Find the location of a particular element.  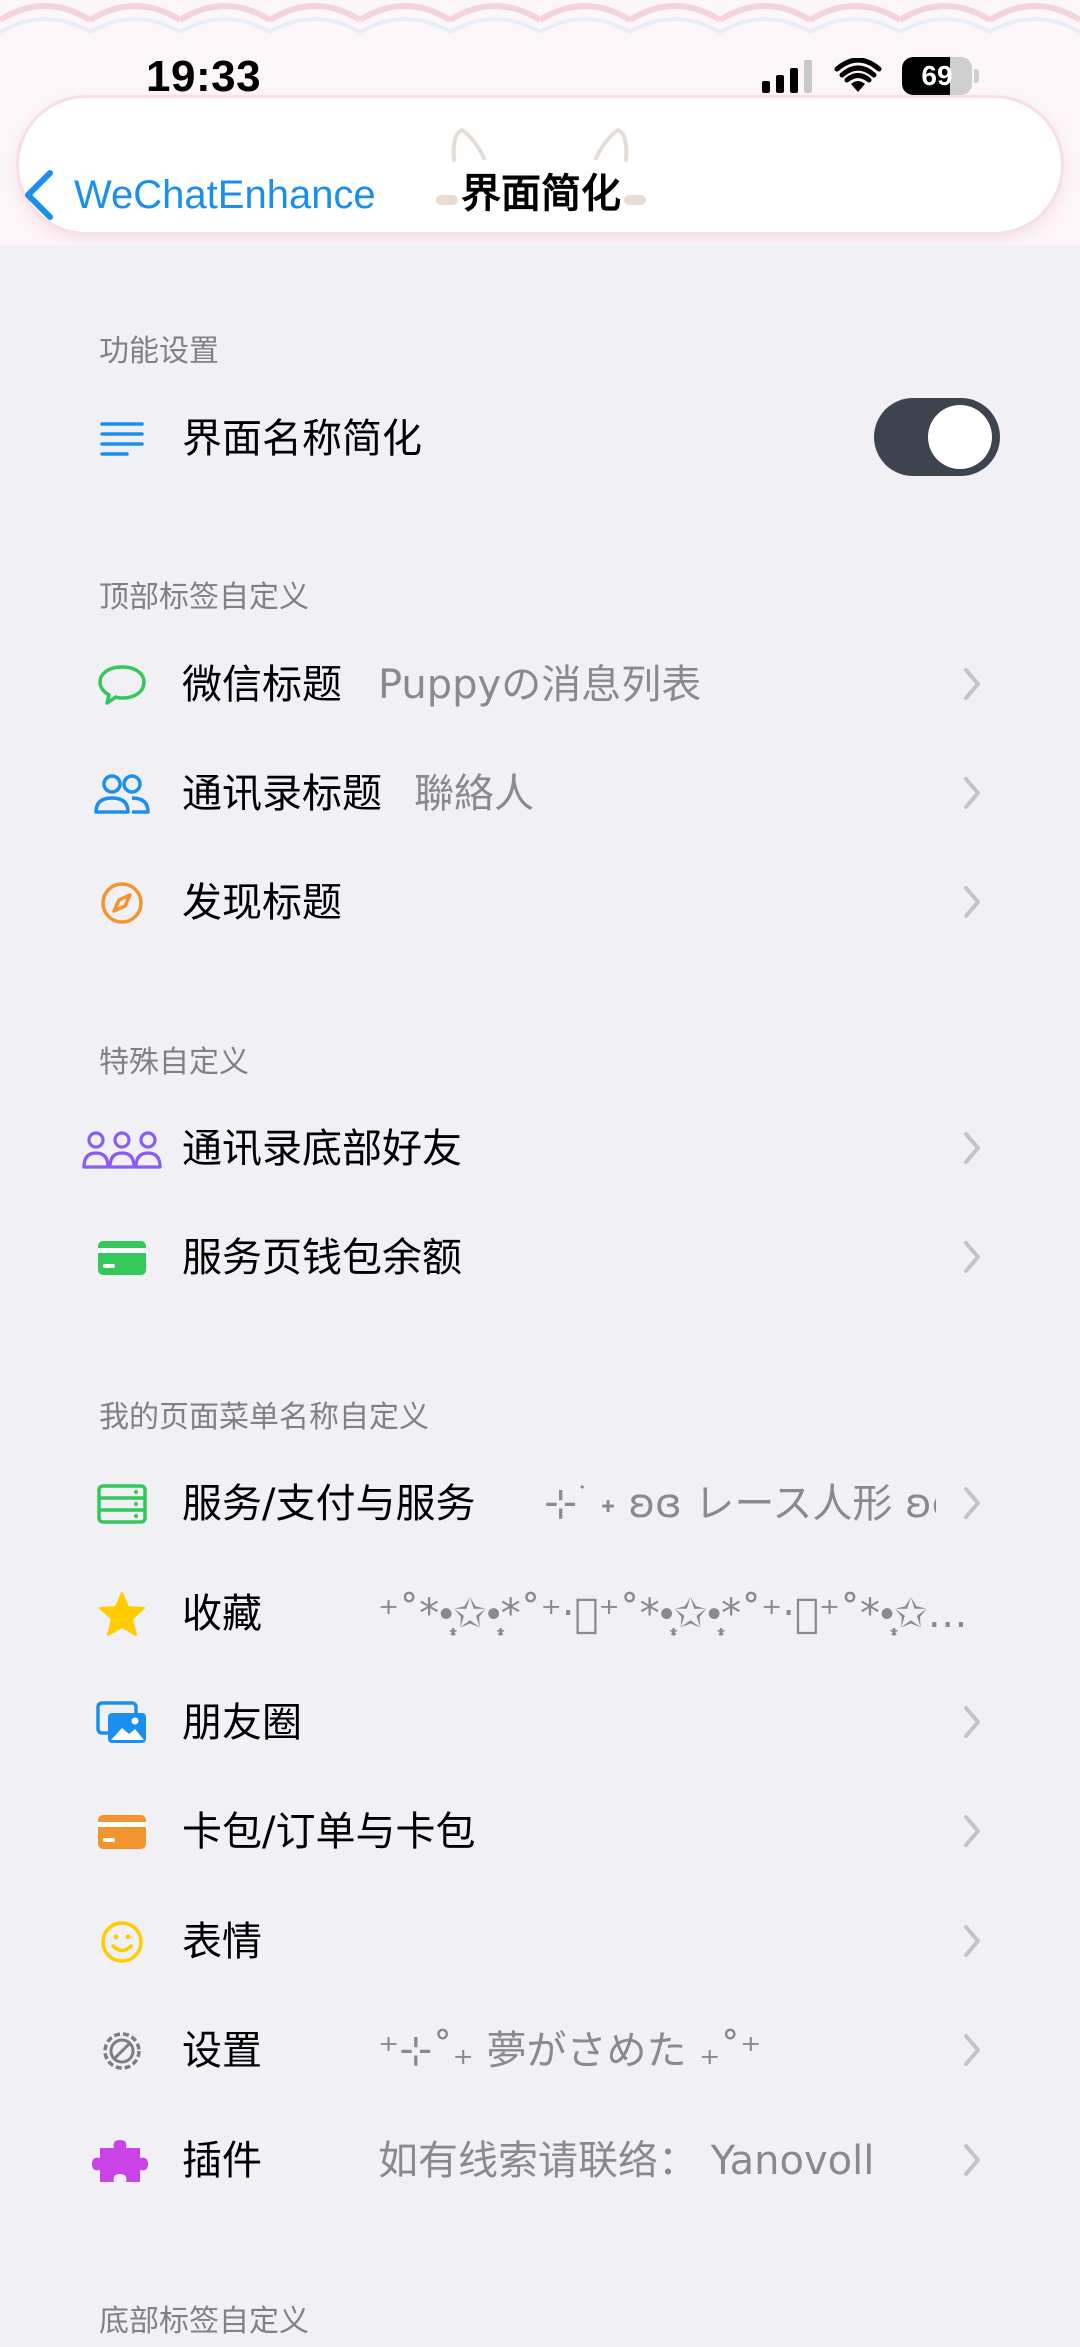

battery-level: 69 is located at coordinates (937, 75).